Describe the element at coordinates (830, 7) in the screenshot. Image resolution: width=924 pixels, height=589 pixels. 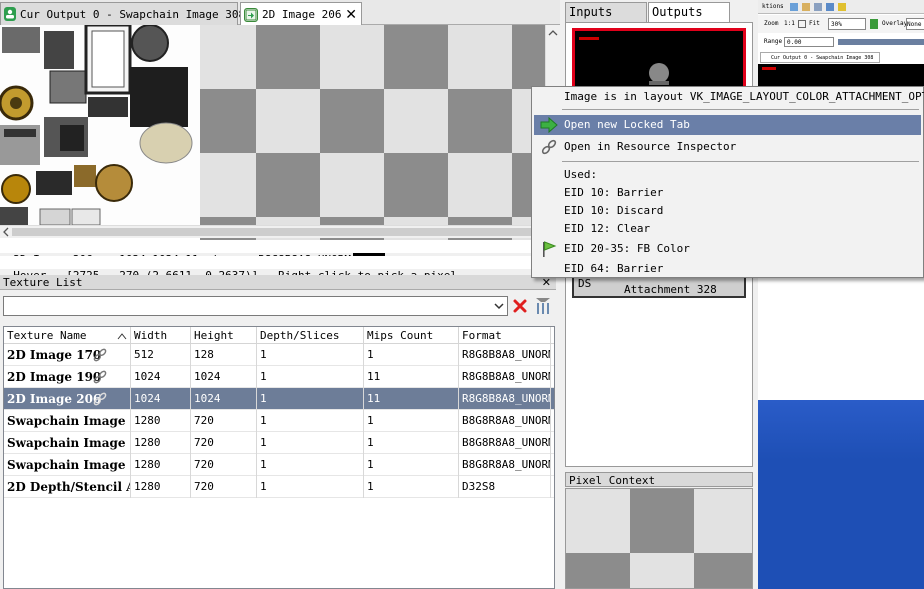
I see `settings-icon` at that location.